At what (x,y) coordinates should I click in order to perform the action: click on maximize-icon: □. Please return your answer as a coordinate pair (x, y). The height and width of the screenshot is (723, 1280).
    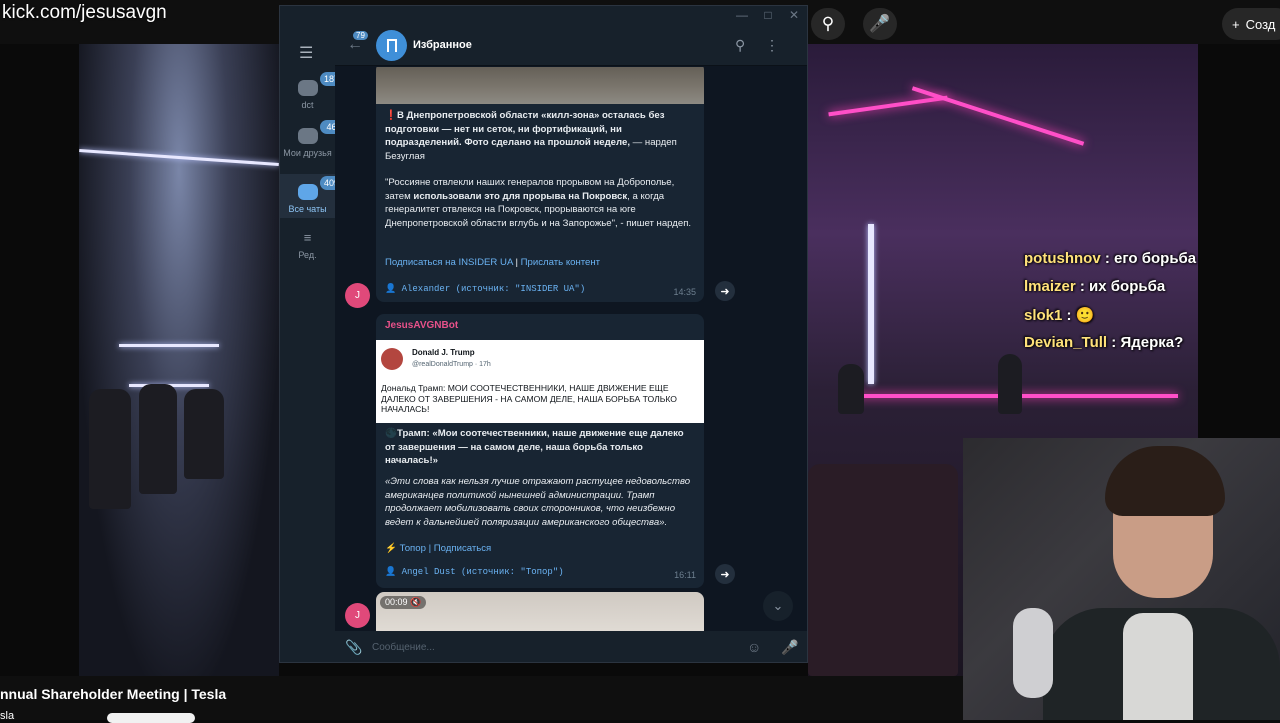
    Looking at the image, I should click on (768, 15).